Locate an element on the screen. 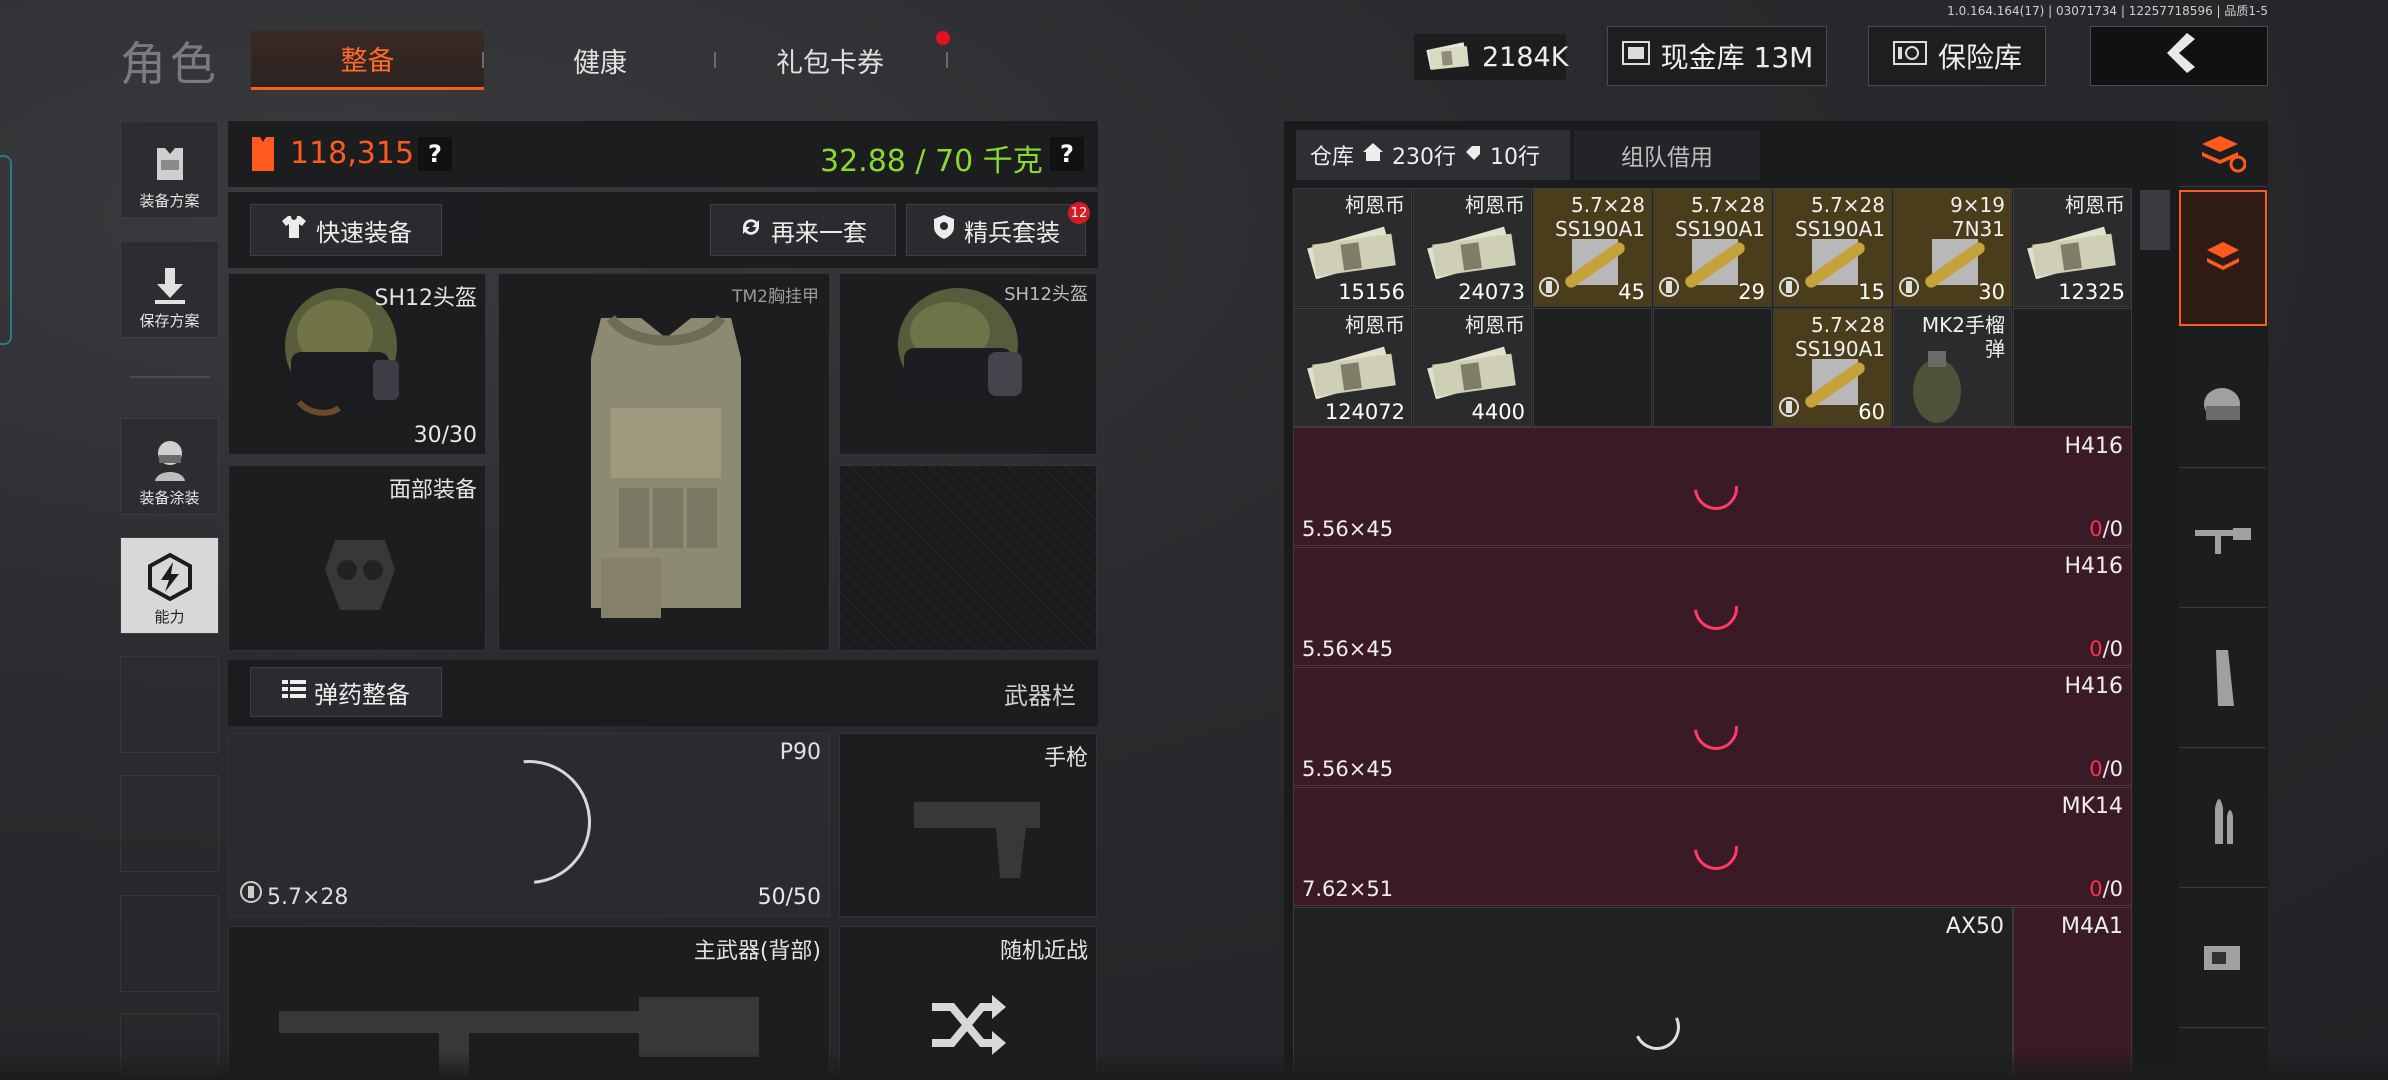 Image resolution: width=2388 pixels, height=1080 pixels. inventory-item: 柯恩币 15156 is located at coordinates (1352, 247).